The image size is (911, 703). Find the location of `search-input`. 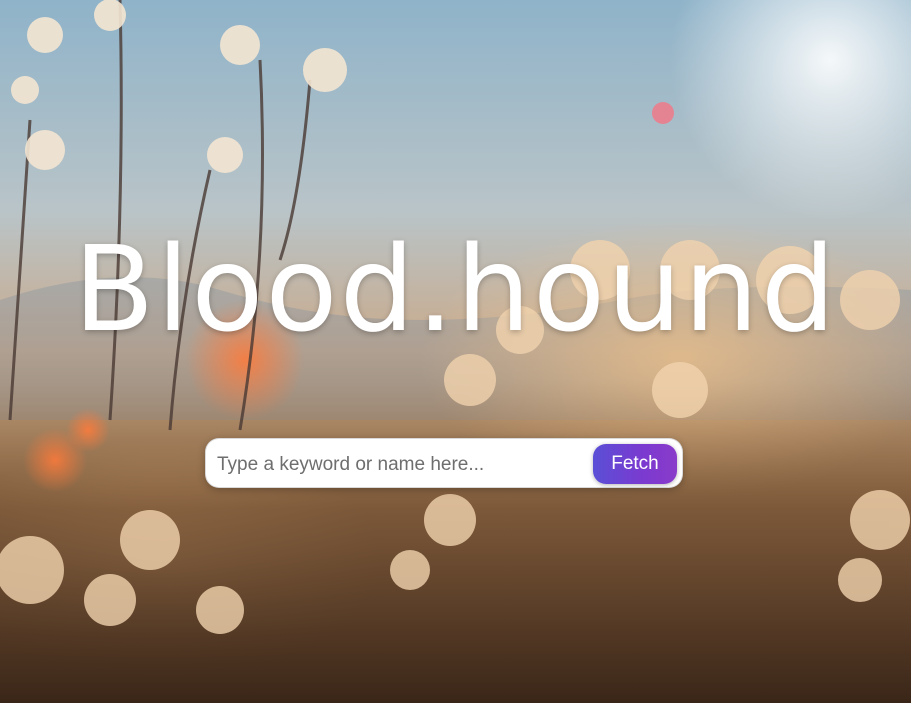

search-input is located at coordinates (402, 465).